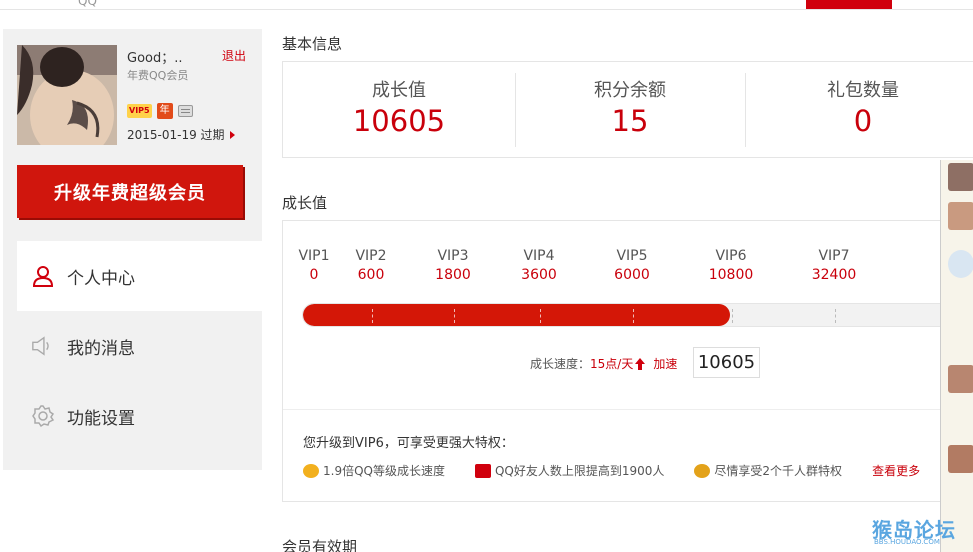 This screenshot has width=973, height=552. I want to click on nav-label: 我的消息, so click(101, 348).